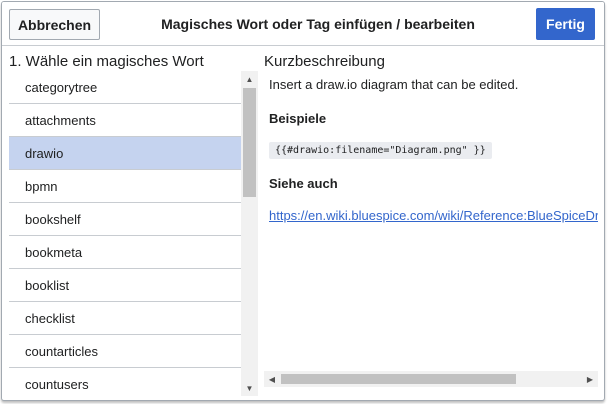 This screenshot has width=608, height=404. What do you see at coordinates (249, 388) in the screenshot?
I see `scroll-down-arrow-icon: ▼` at bounding box center [249, 388].